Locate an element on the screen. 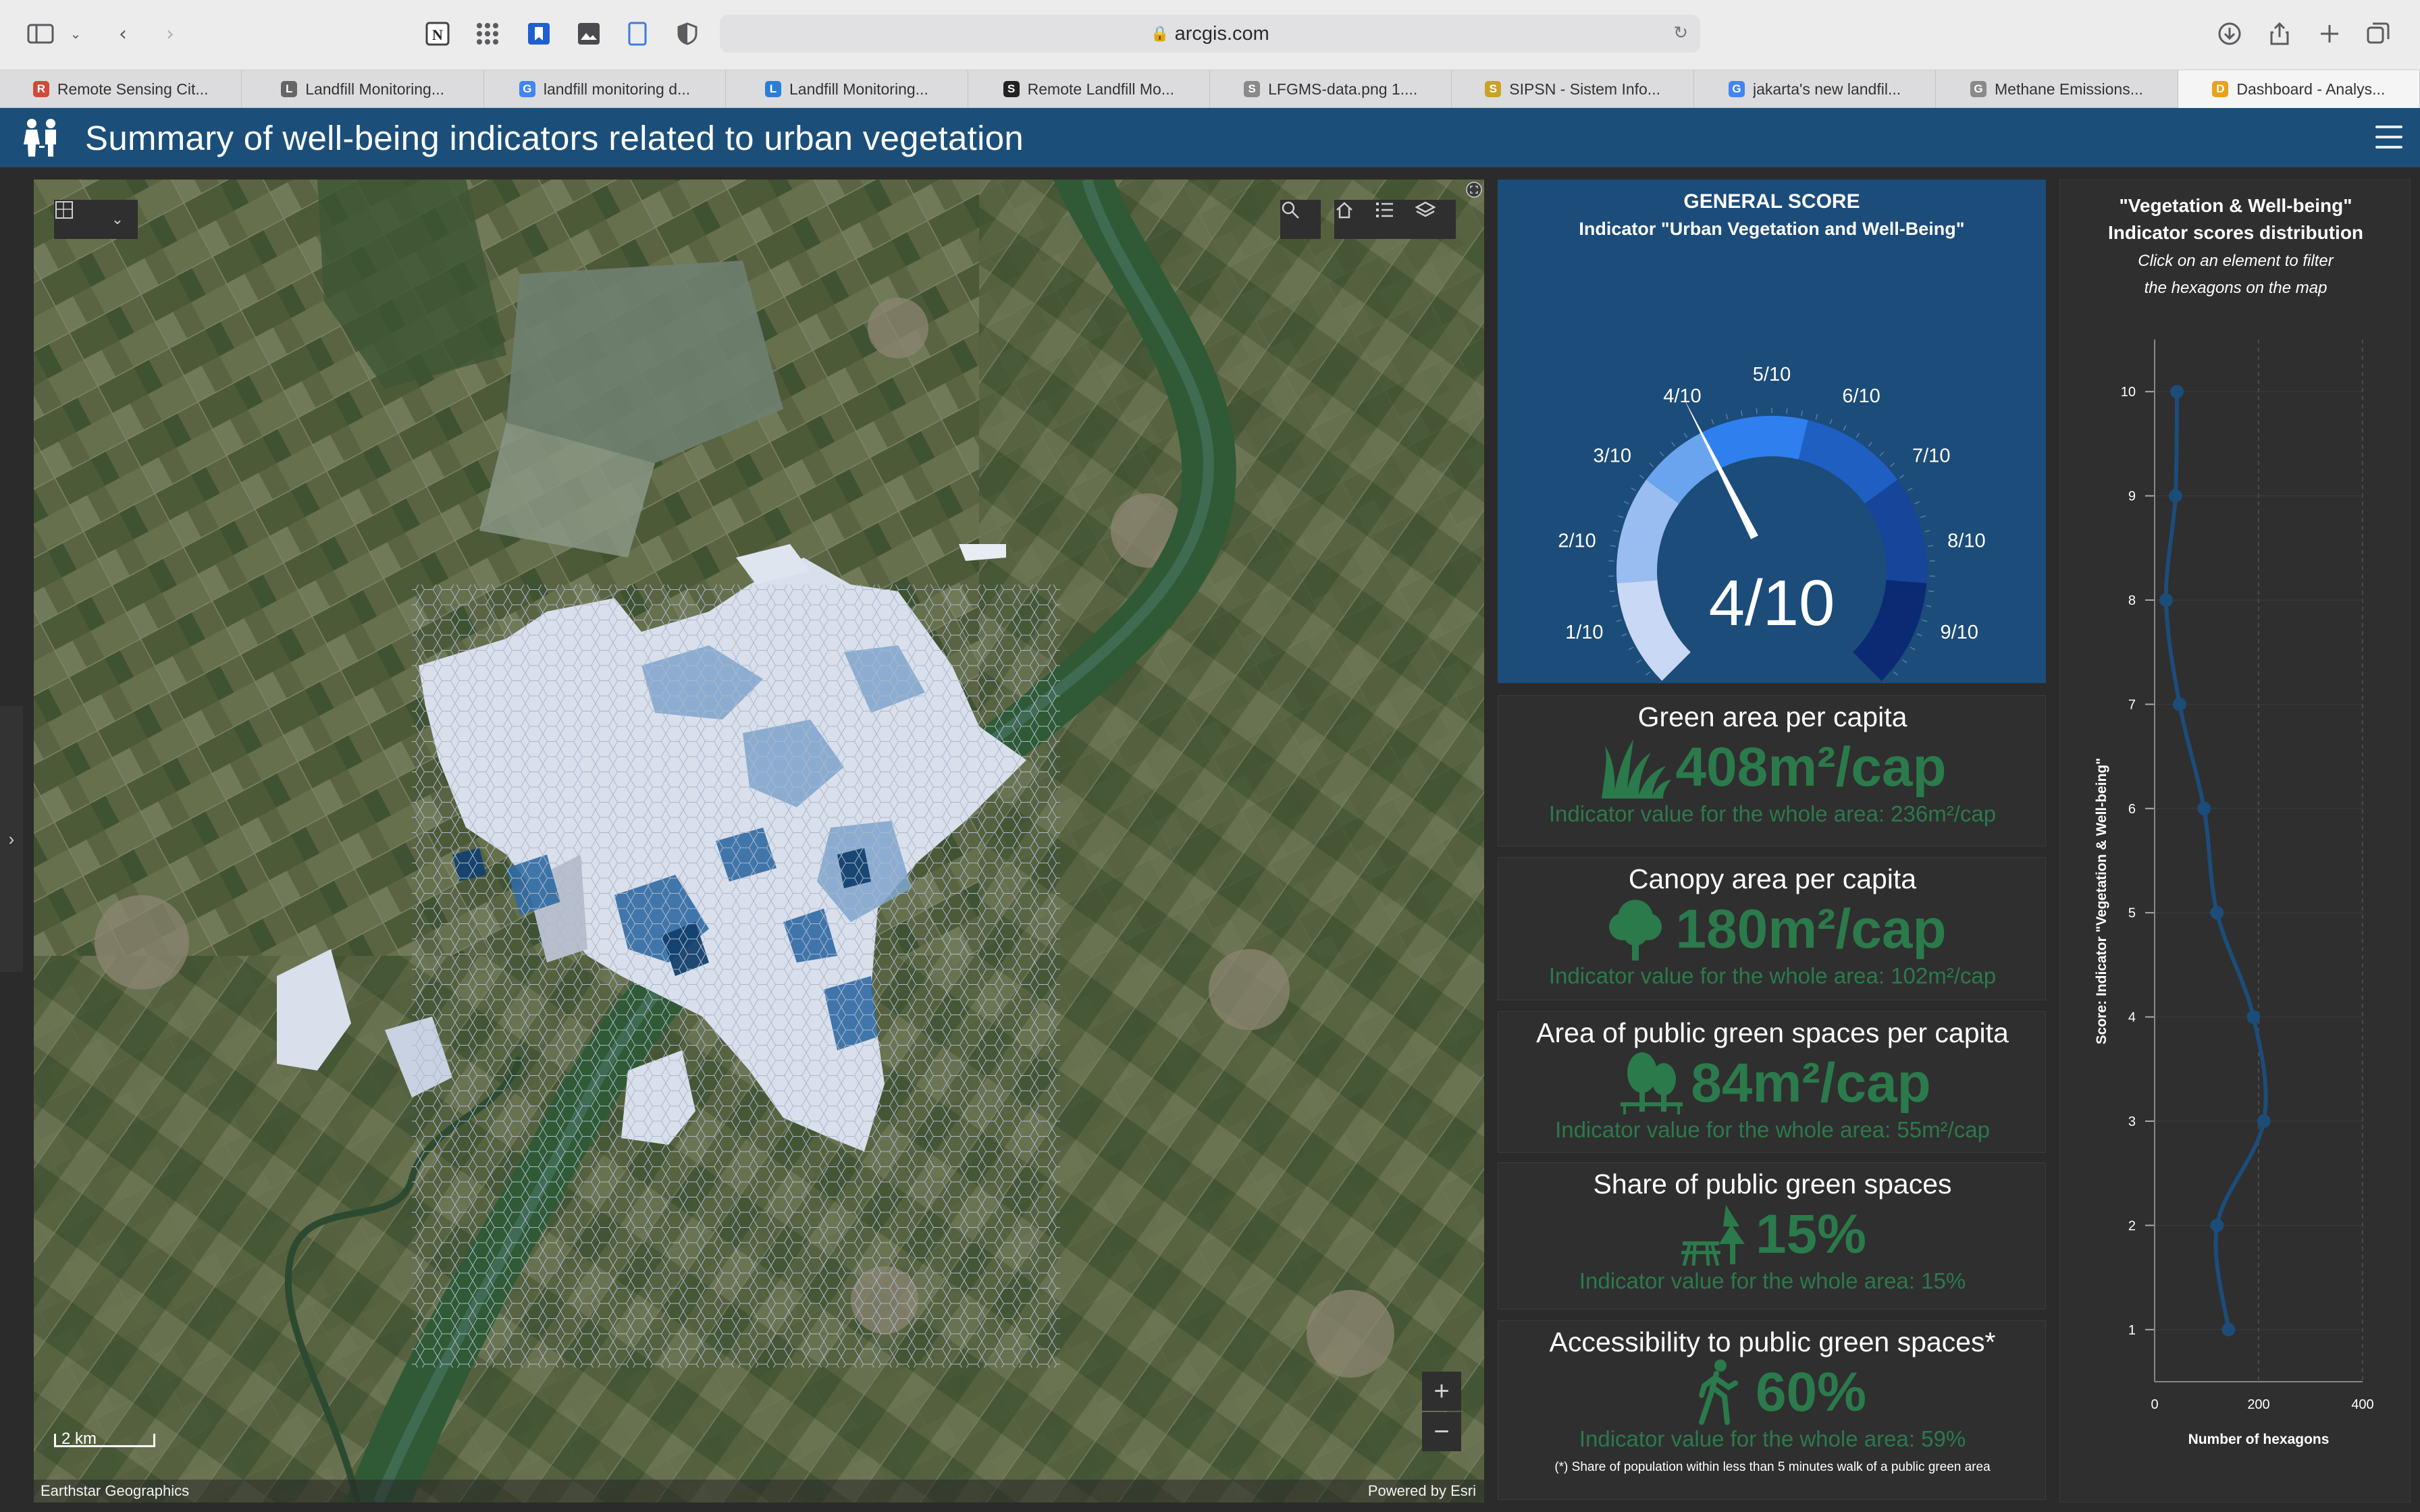 Image resolution: width=2420 pixels, height=1512 pixels. scale-bar-label: 2 km is located at coordinates (79, 1439).